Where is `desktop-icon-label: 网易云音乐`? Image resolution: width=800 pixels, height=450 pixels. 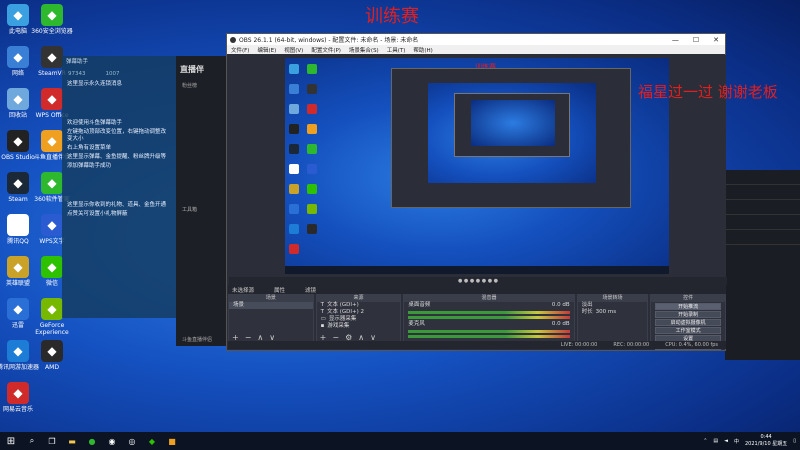
desktop-icon-label: 网易云音乐 is located at coordinates (17, 409).